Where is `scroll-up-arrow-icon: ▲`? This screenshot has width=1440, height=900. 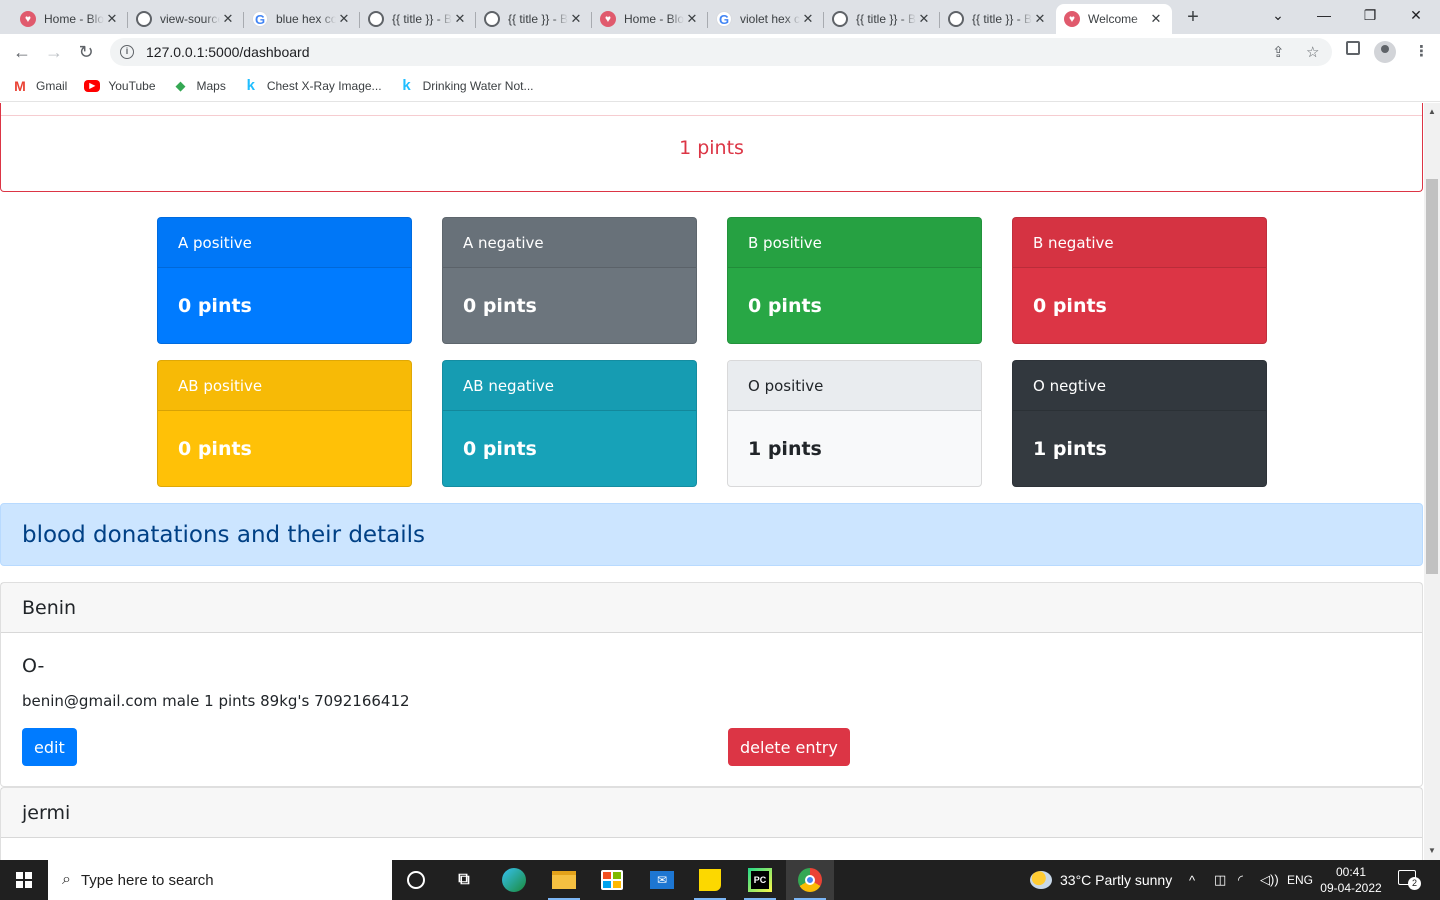 scroll-up-arrow-icon: ▲ is located at coordinates (1432, 112).